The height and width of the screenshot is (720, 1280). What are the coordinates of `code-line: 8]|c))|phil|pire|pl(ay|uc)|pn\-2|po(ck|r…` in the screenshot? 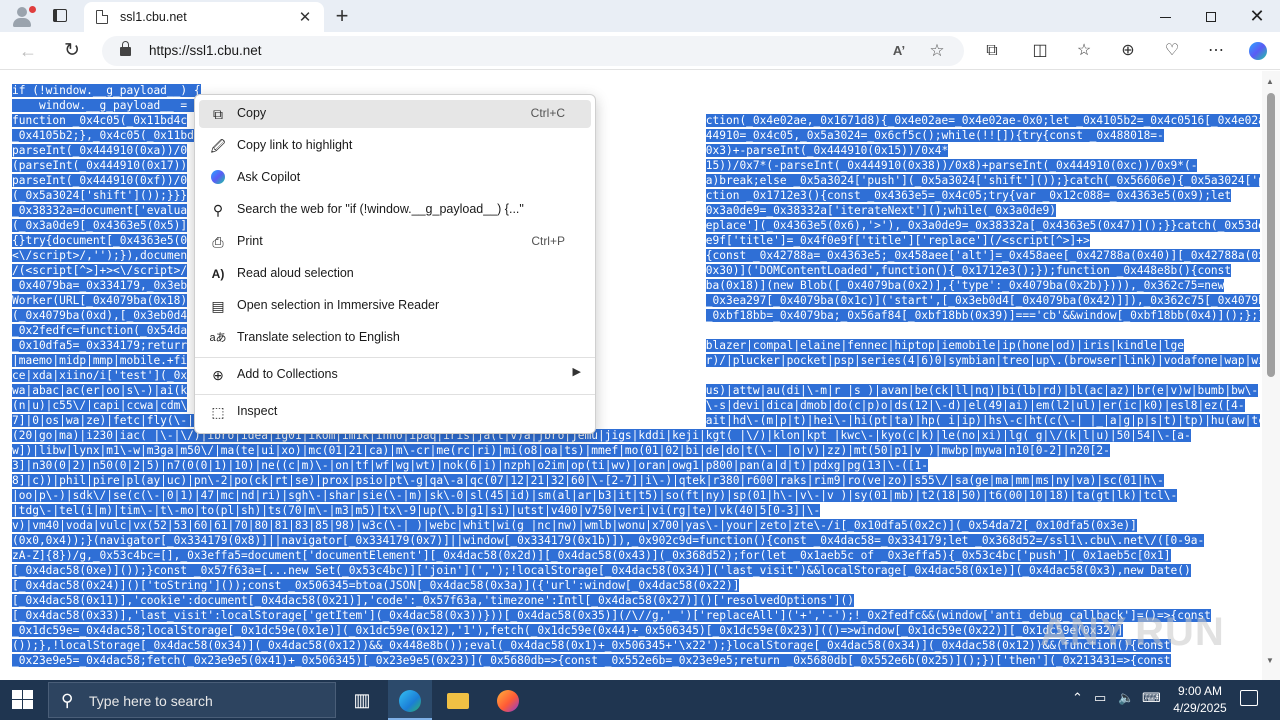 It's located at (632, 480).